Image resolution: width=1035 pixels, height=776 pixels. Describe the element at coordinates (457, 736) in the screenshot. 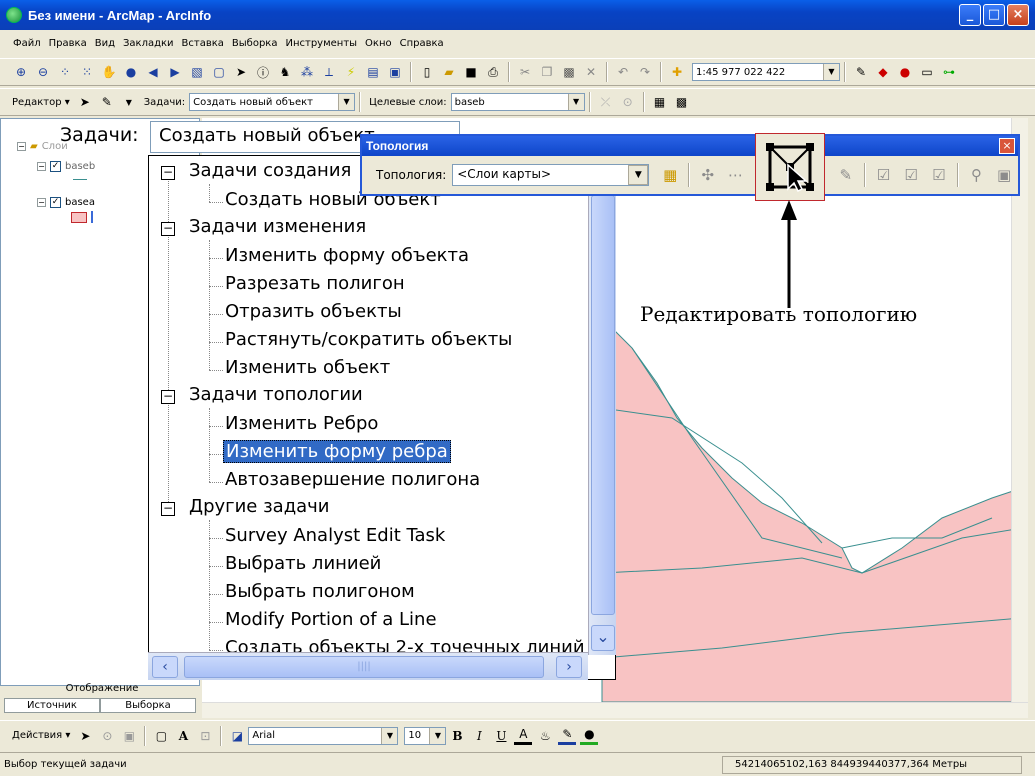

I see `bold-icon: B` at that location.